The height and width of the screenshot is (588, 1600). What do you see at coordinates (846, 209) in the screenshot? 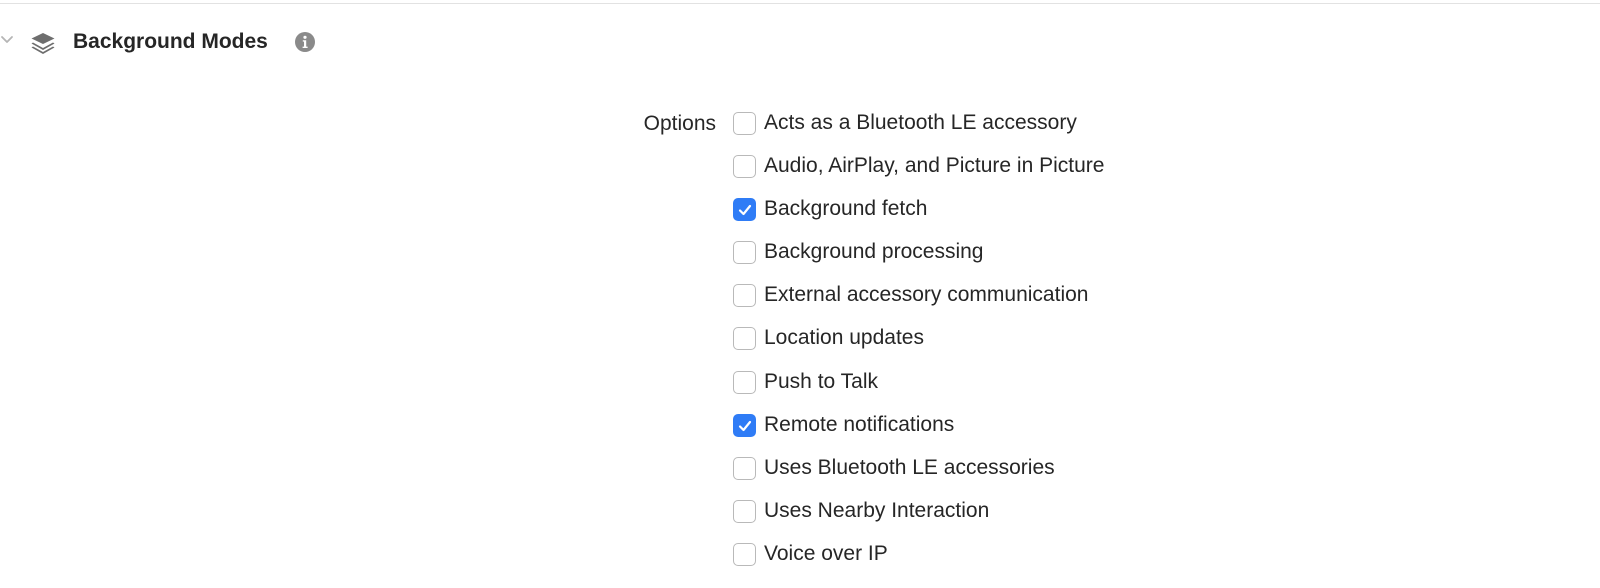
I see `option-label: Background fetch` at bounding box center [846, 209].